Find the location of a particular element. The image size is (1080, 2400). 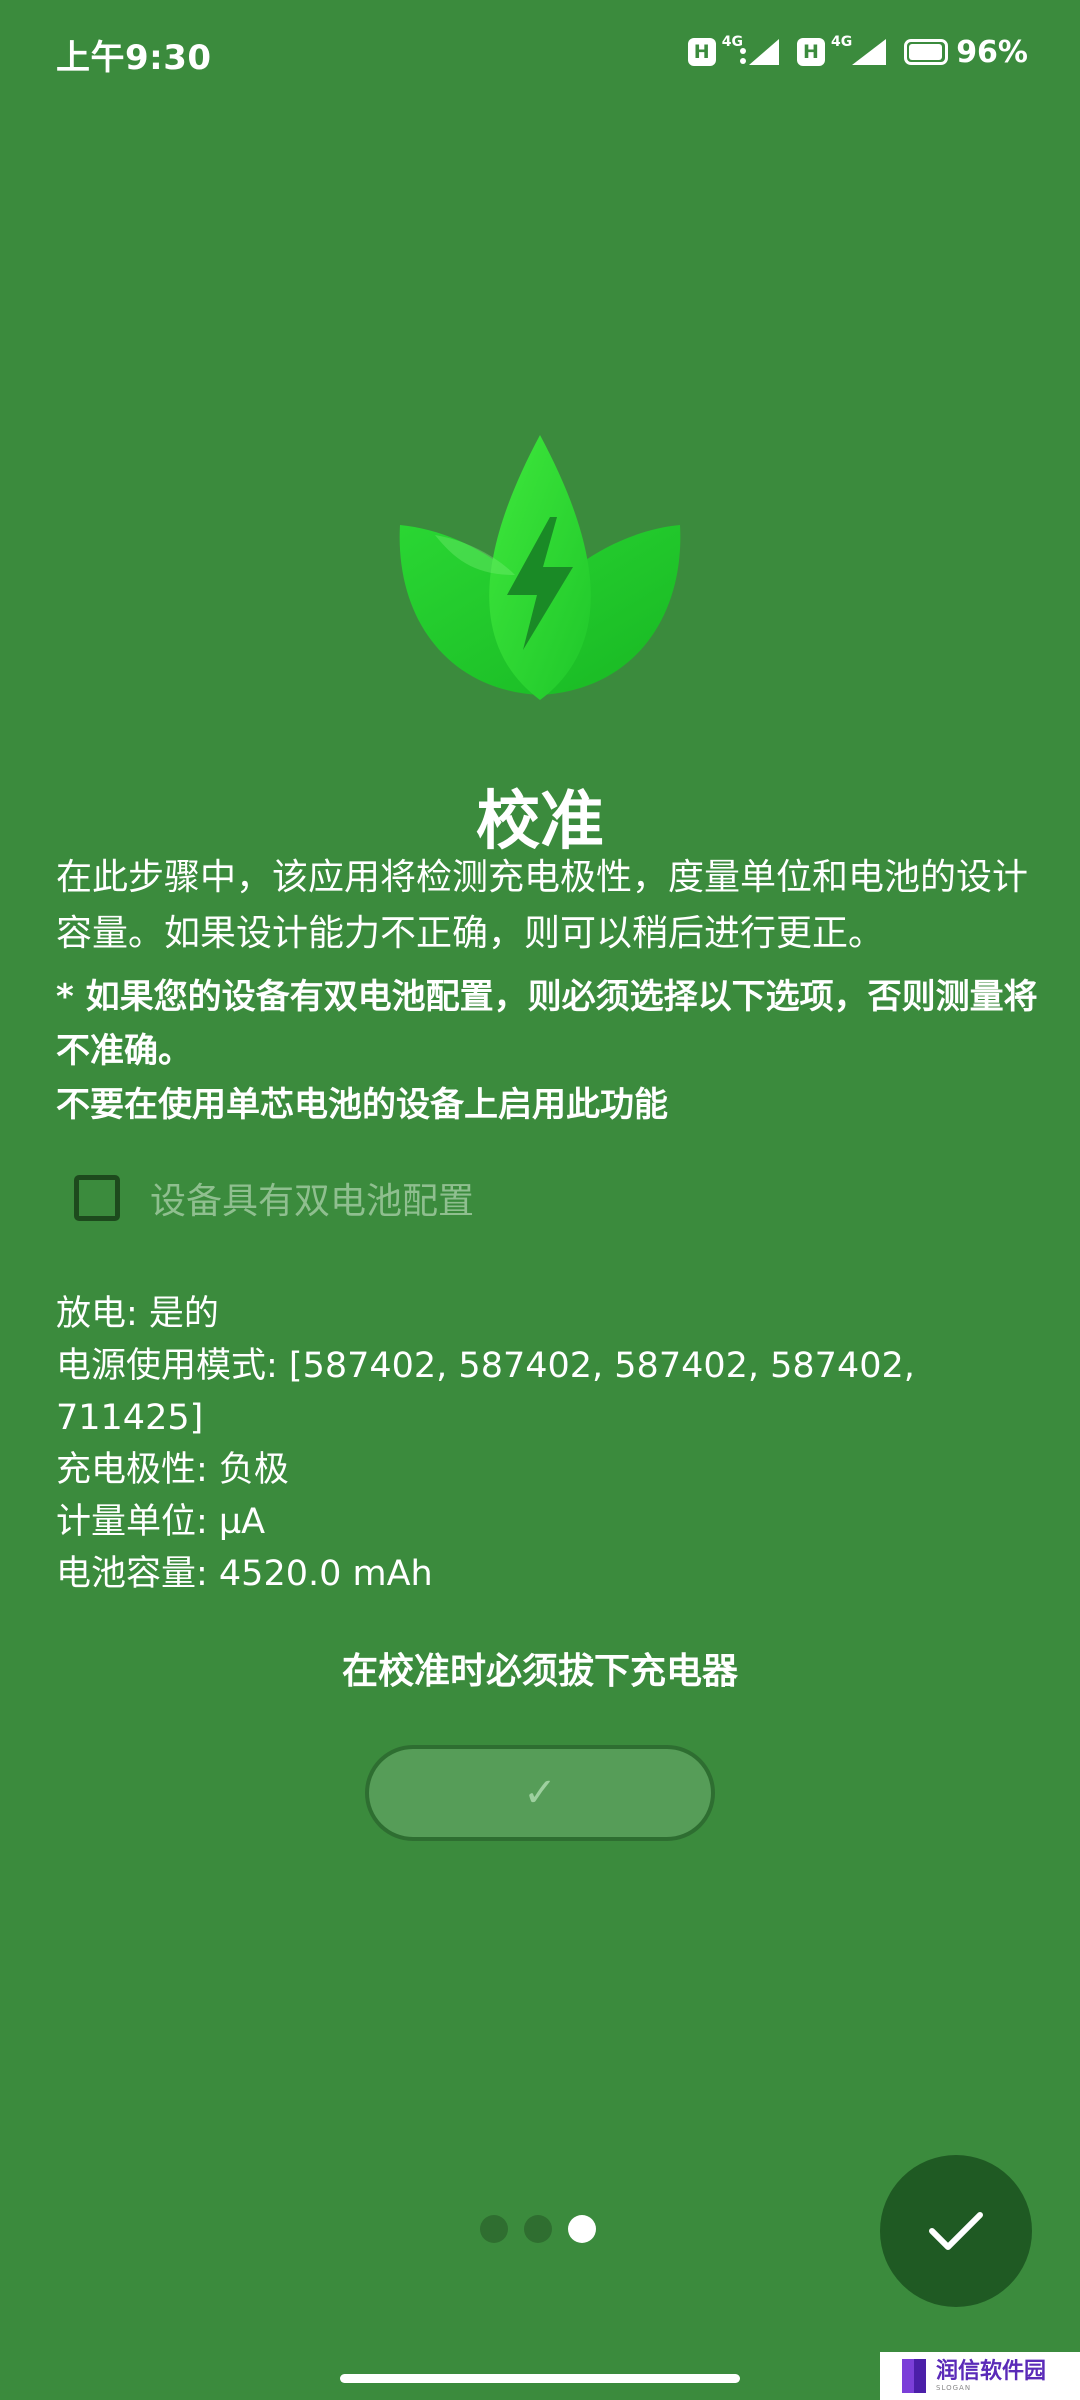

battery-level-fill is located at coordinates (925, 52).